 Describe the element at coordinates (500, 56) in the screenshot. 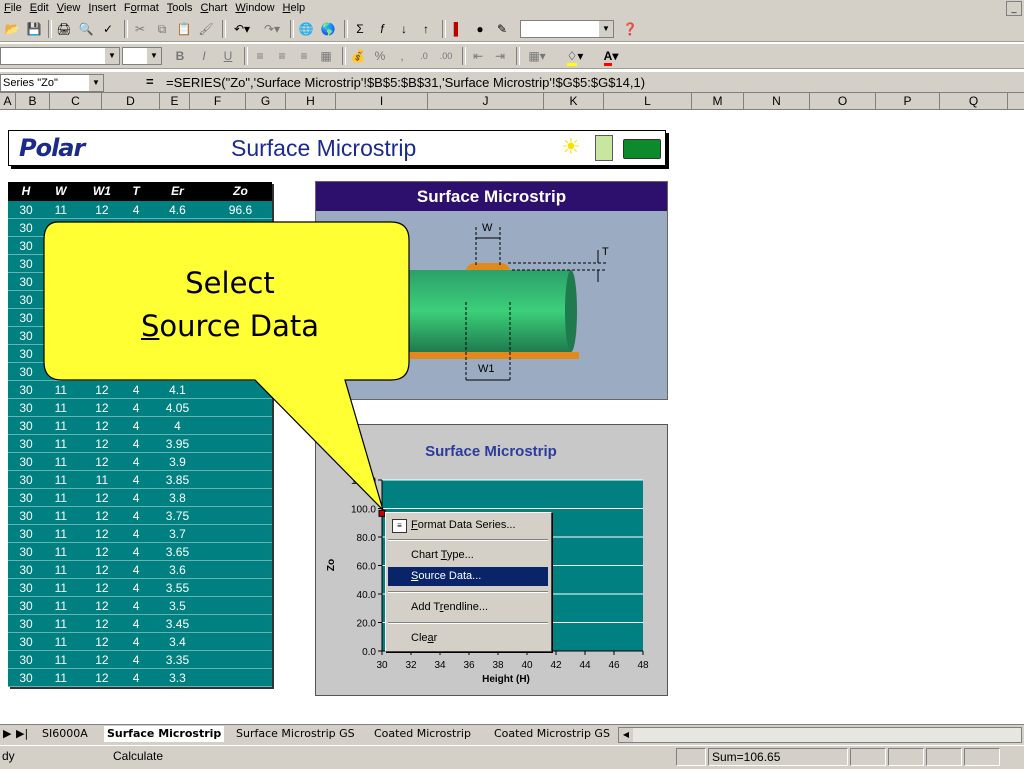

I see `increase-indent-icon: ⇥` at that location.